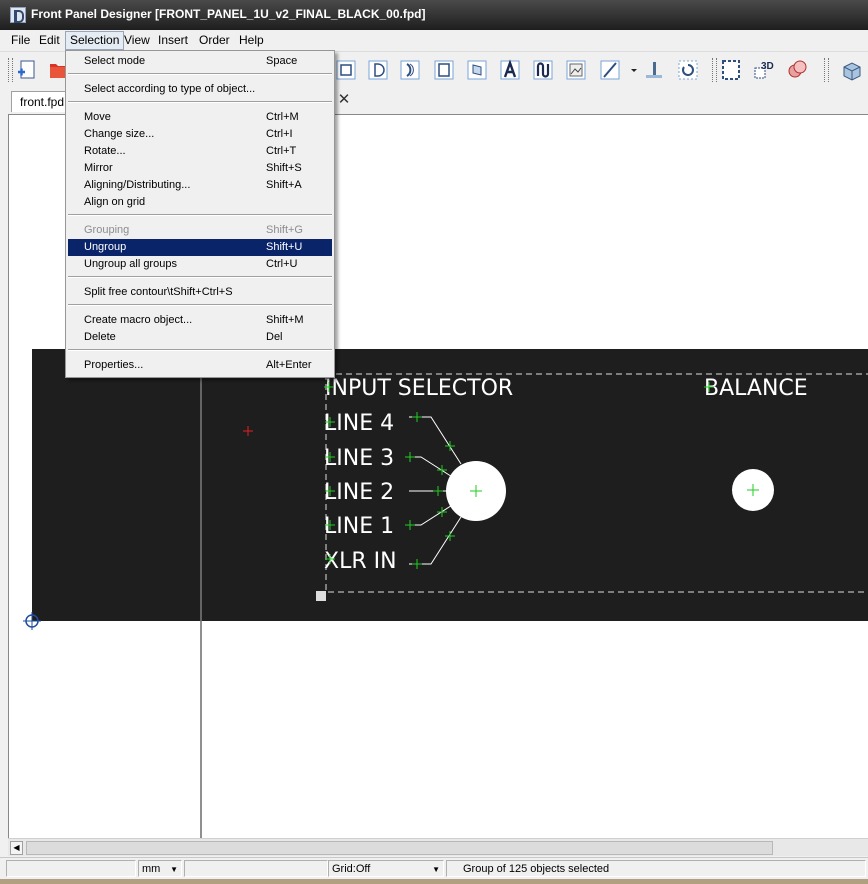 This screenshot has height=884, width=868. Describe the element at coordinates (27, 70) in the screenshot. I see `new-document-icon` at that location.